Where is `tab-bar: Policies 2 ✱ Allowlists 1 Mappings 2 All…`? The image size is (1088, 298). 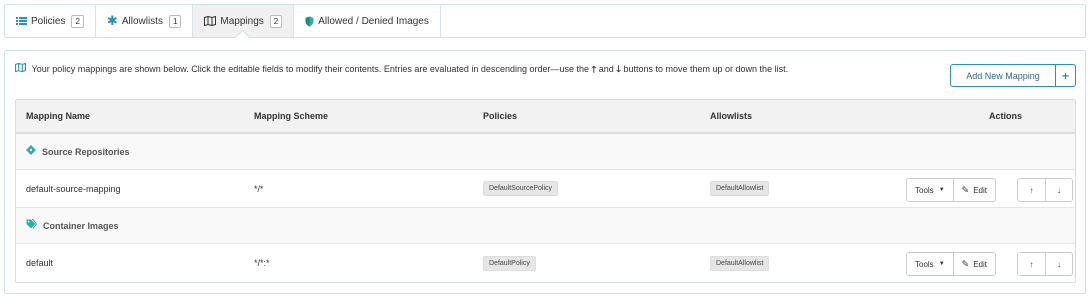
tab-bar: Policies 2 ✱ Allowlists 1 Mappings 2 All… is located at coordinates (545, 21).